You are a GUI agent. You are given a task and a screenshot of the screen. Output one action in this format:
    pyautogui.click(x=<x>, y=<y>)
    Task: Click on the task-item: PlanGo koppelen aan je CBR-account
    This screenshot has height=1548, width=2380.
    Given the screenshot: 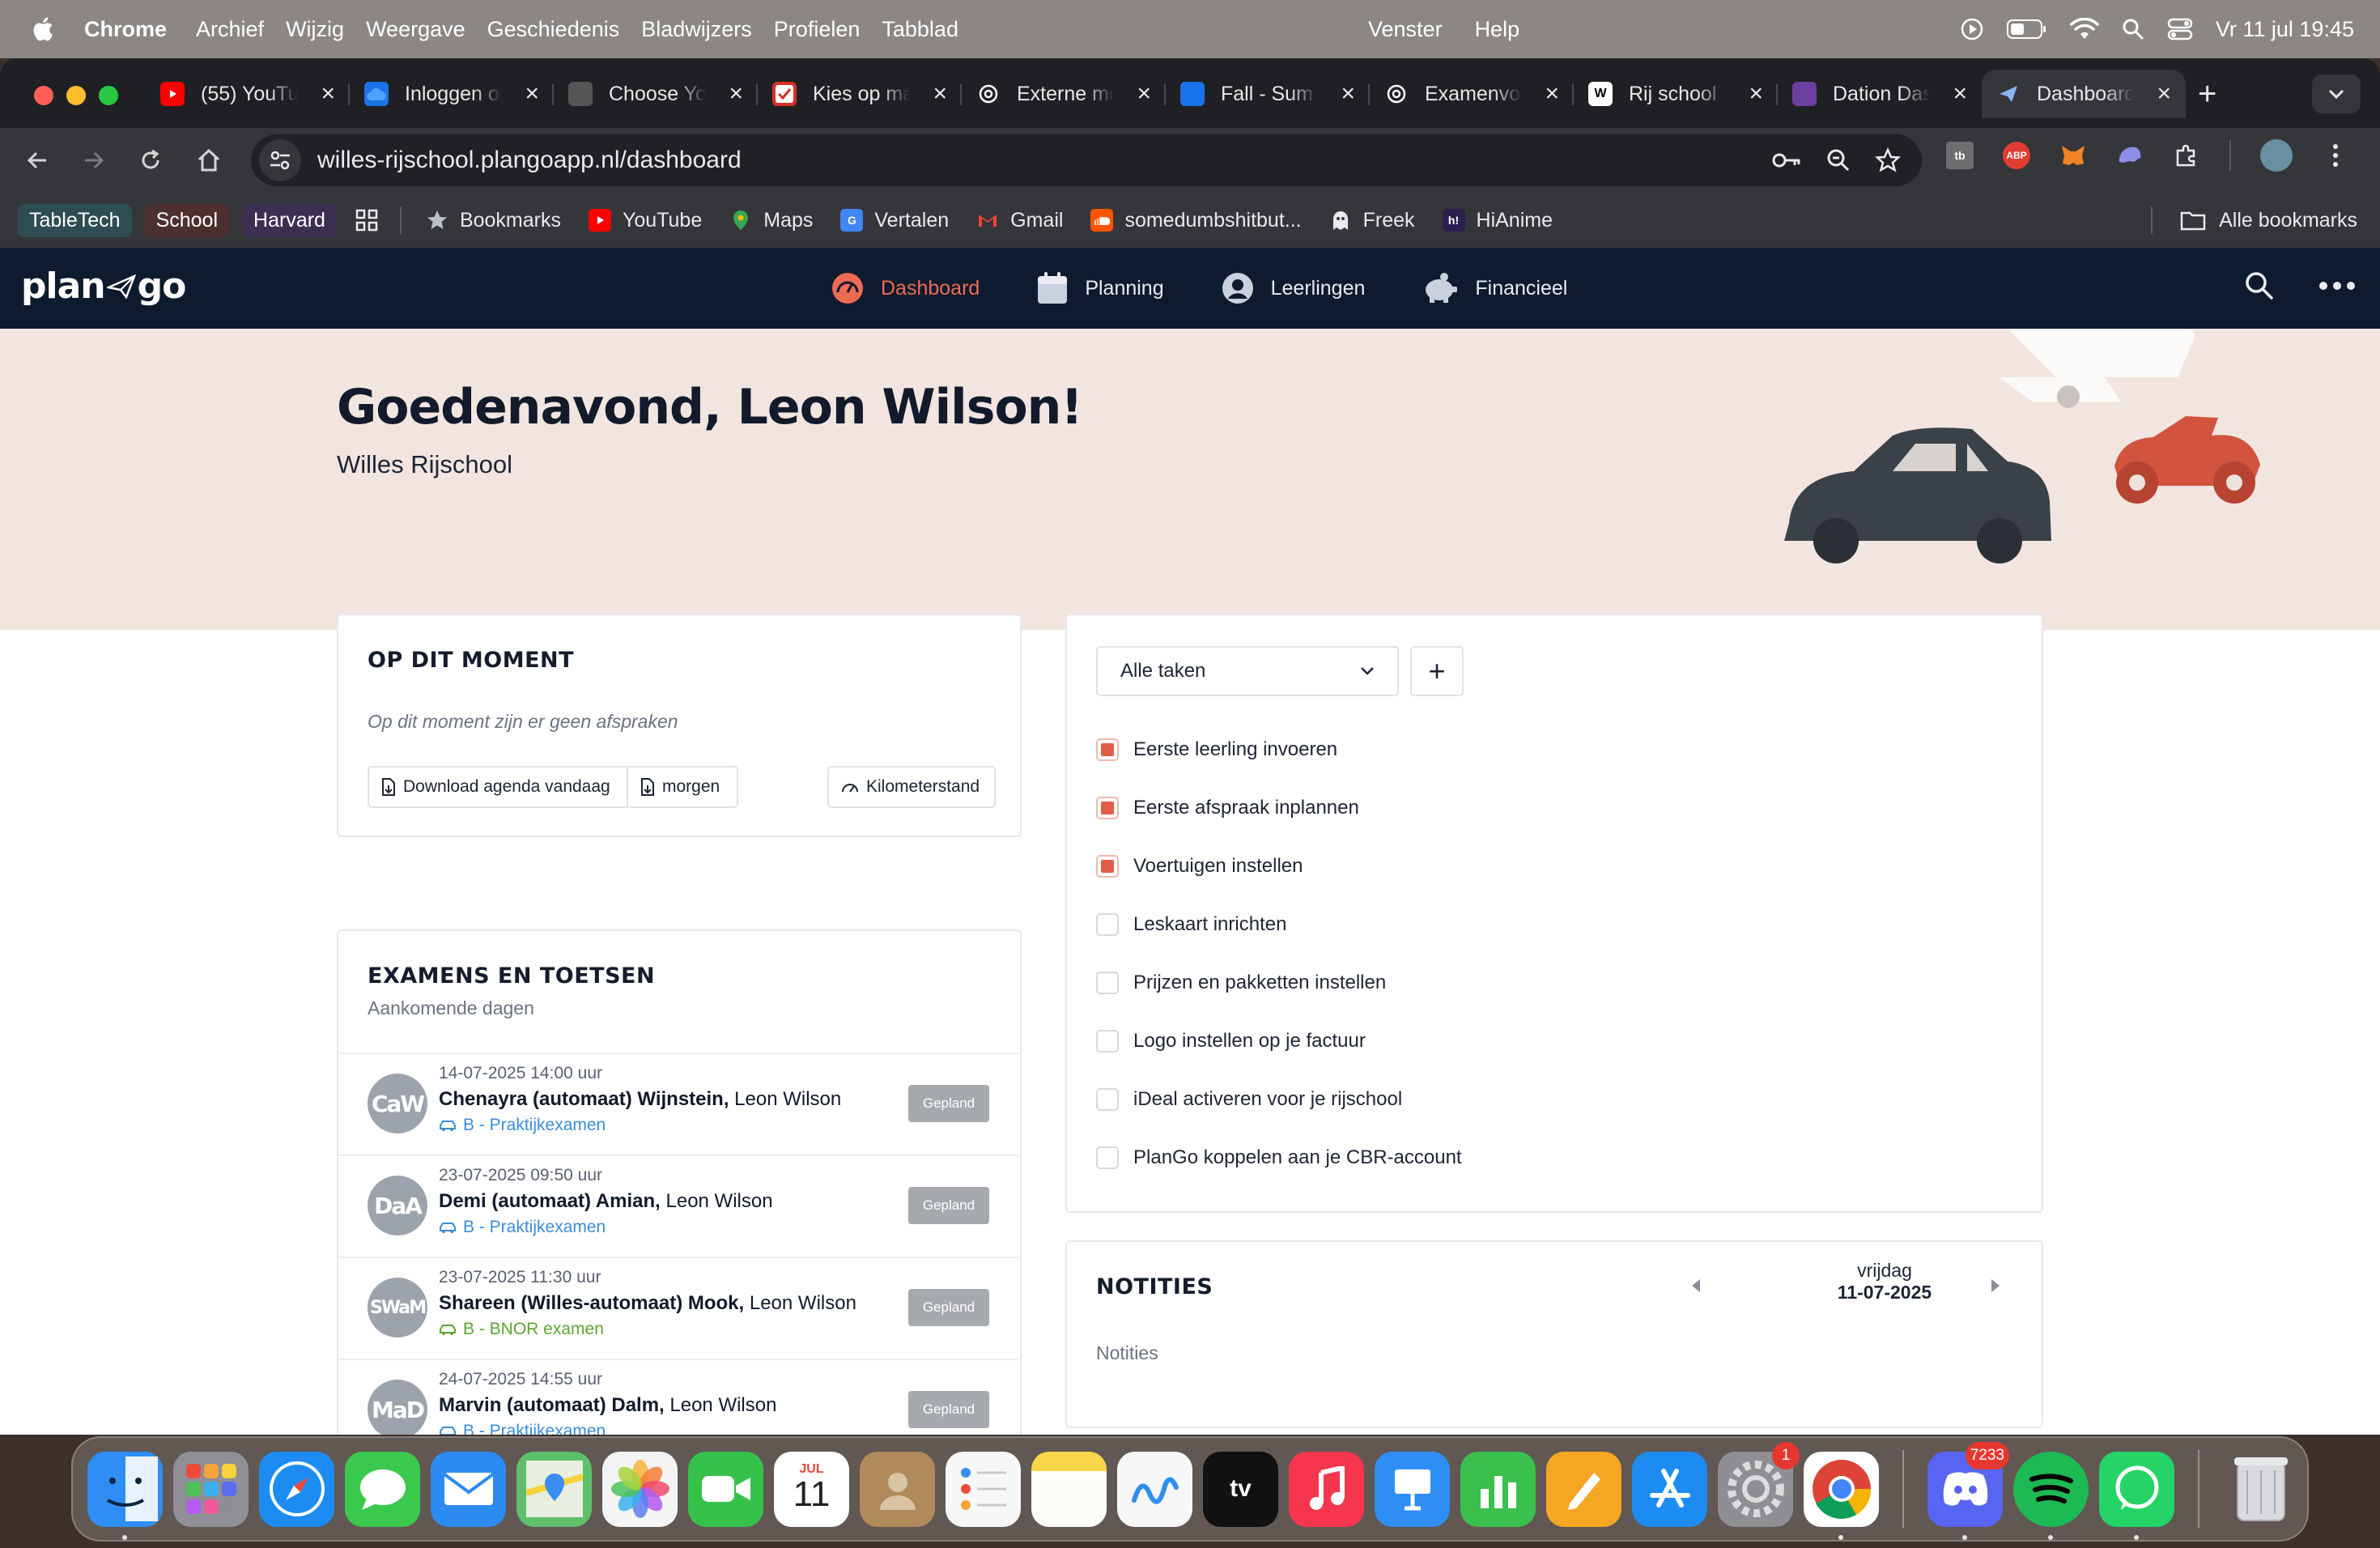 What is the action you would take?
    pyautogui.click(x=1279, y=1157)
    